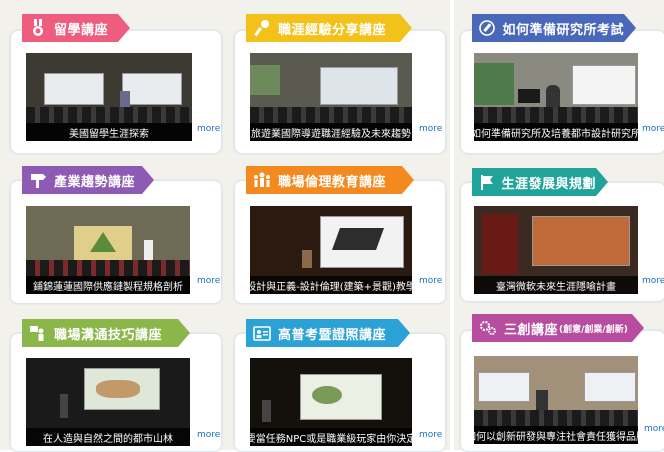  I want to click on tab-innovation: 三創講座 (創意/創業/創新), so click(558, 328).